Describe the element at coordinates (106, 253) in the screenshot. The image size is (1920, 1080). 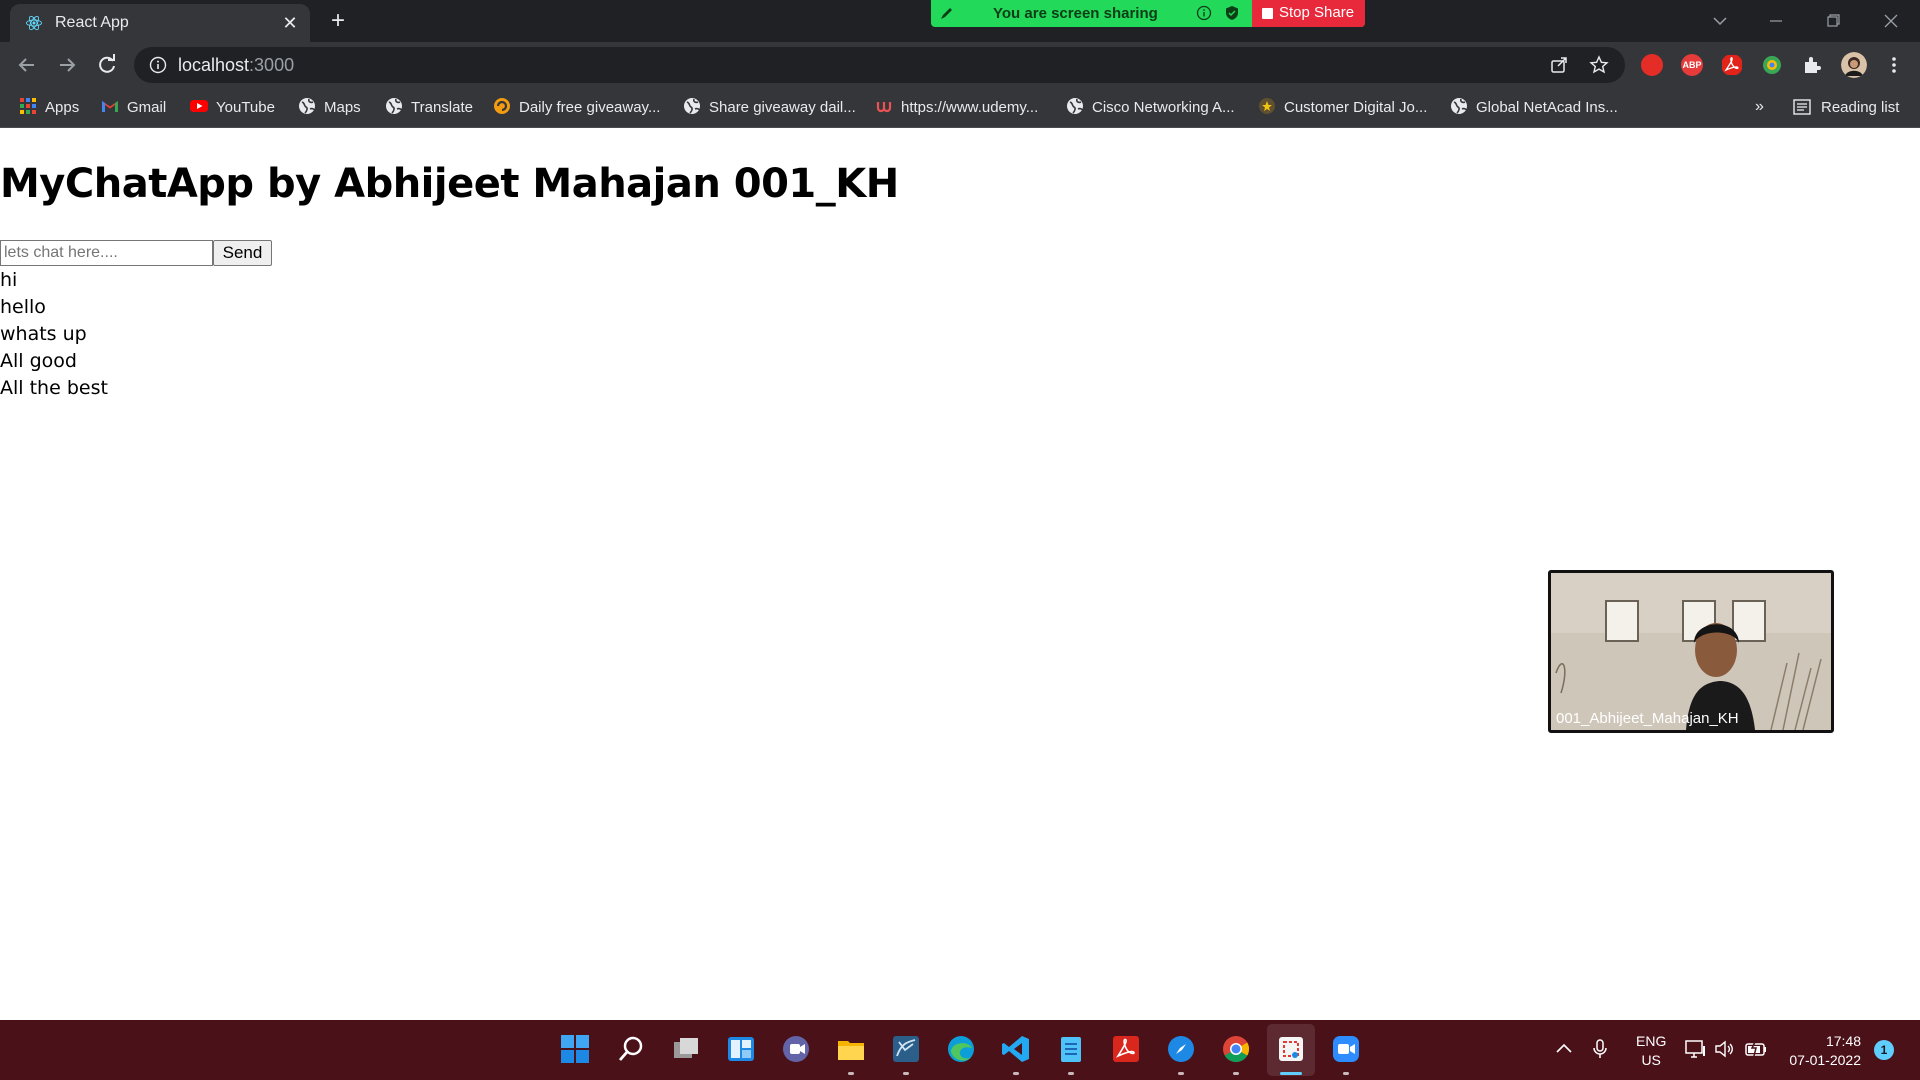
I see `chat-input` at that location.